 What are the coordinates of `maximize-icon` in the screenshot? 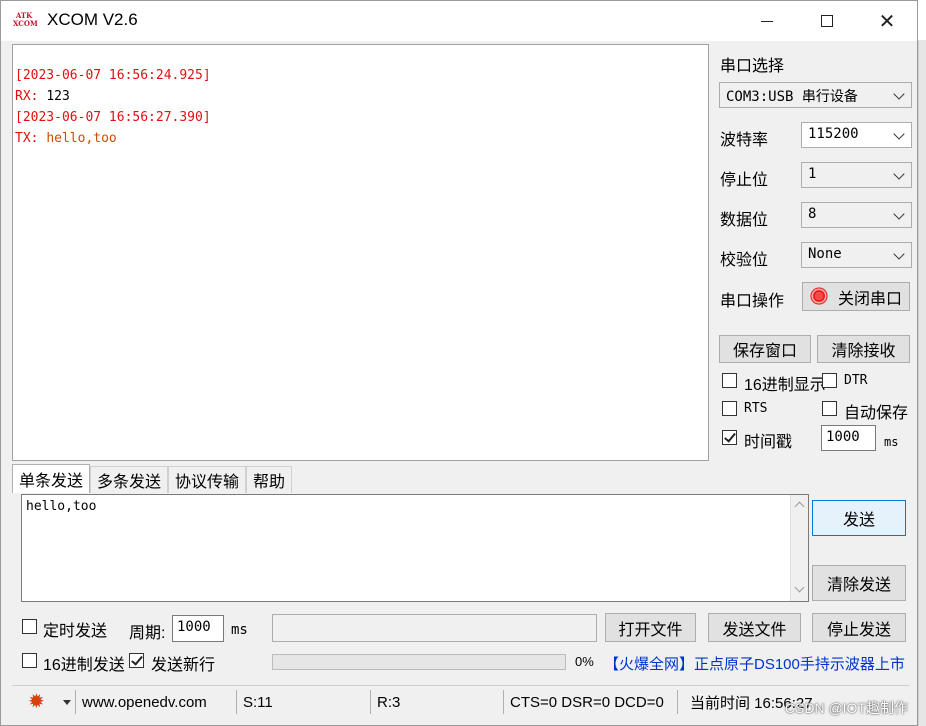 It's located at (827, 21).